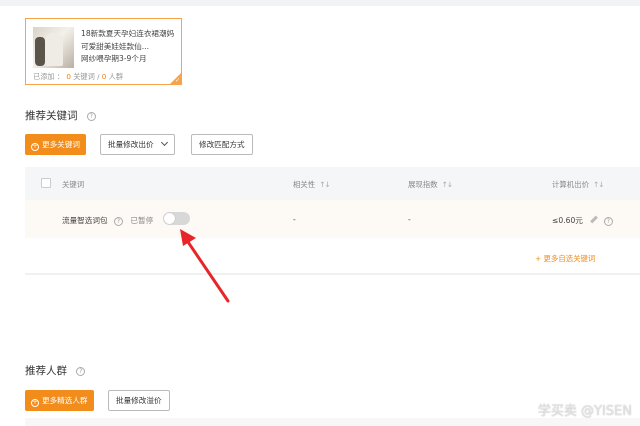 This screenshot has width=640, height=426. I want to click on relevance-cell: -, so click(294, 219).